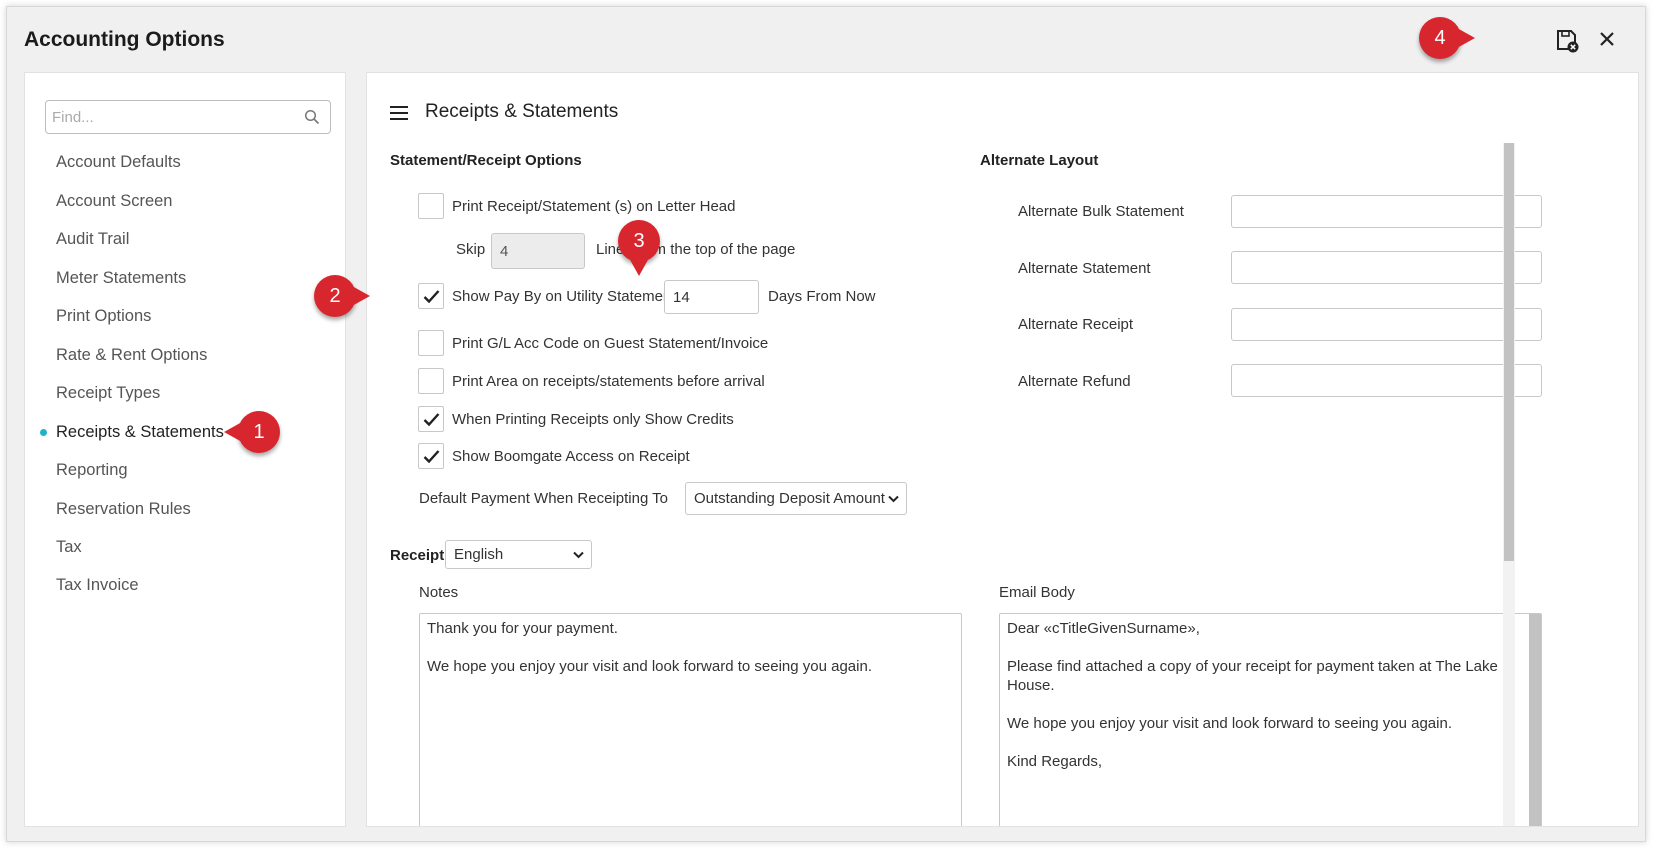 The width and height of the screenshot is (1665, 853). What do you see at coordinates (121, 278) in the screenshot?
I see `sidebar-item-meter-statements: Meter Statements` at bounding box center [121, 278].